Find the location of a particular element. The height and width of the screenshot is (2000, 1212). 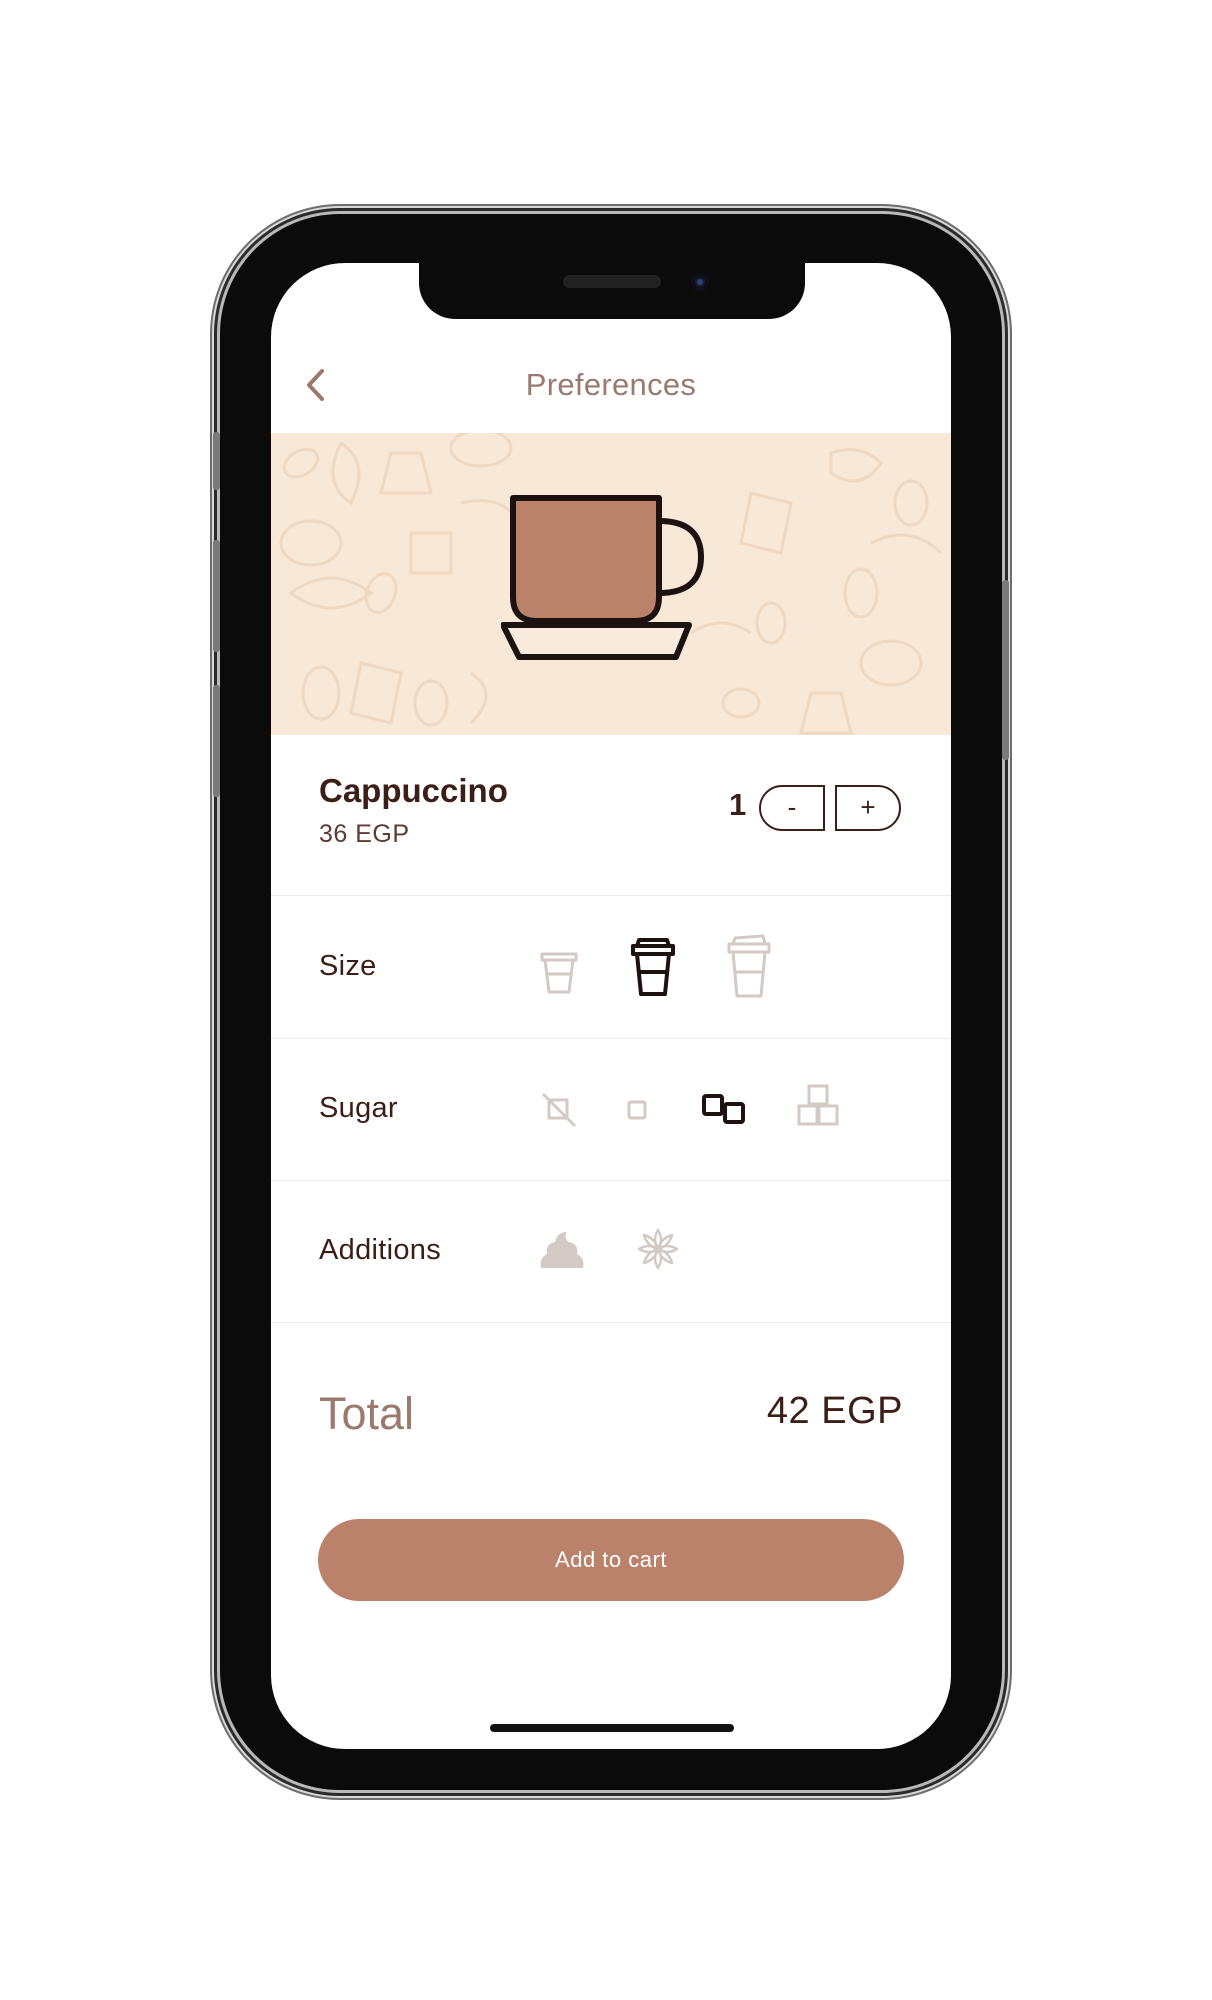

two-sugar-icon is located at coordinates (725, 1110).